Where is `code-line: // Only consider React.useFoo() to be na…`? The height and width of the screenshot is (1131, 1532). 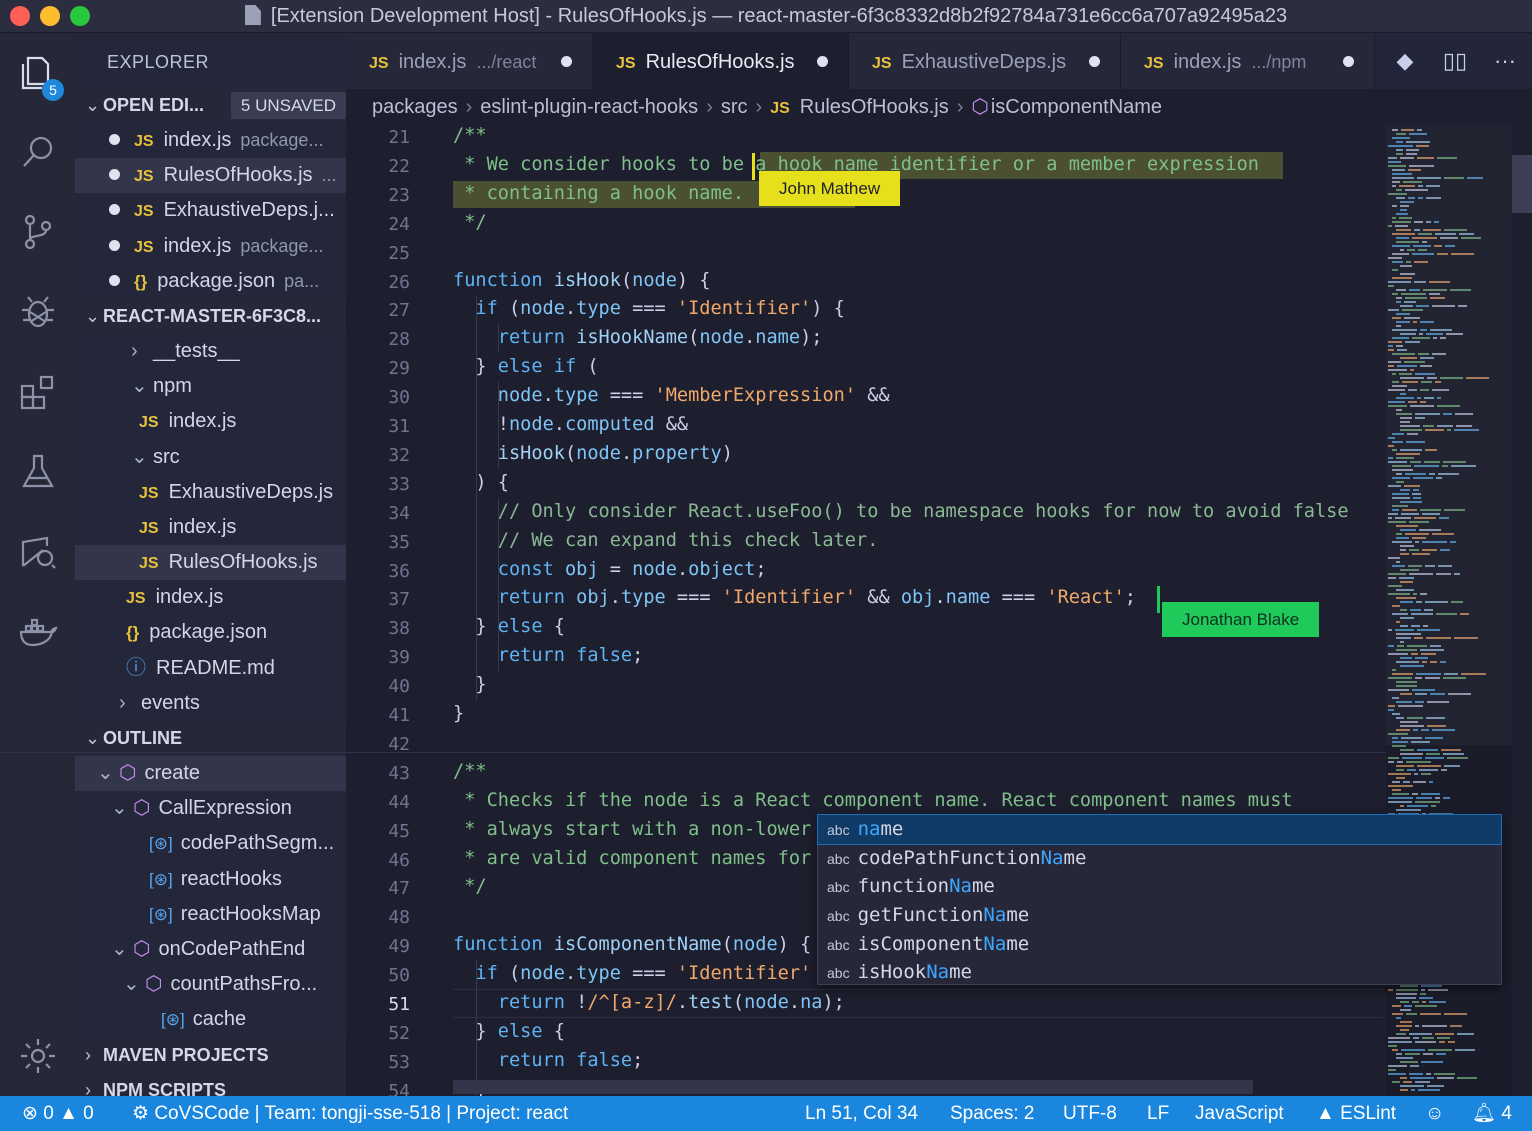
code-line: // Only consider React.useFoo() to be na… is located at coordinates (901, 512).